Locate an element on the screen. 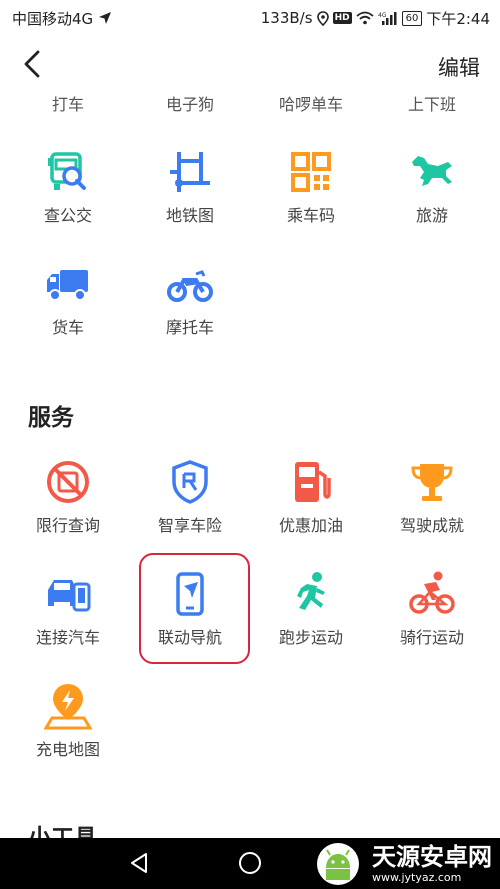  grid-item-label: 旅游 is located at coordinates (431, 215).